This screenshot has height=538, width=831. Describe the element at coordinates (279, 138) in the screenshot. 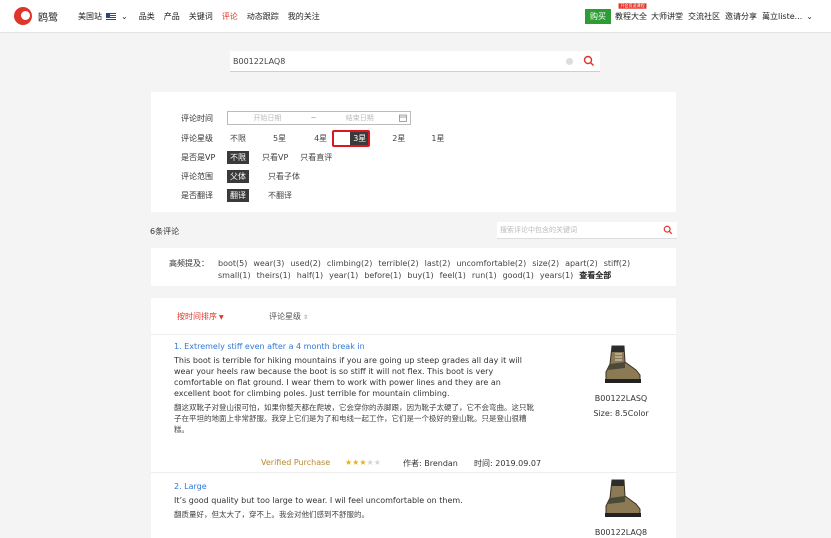

I see `rating-option-5: 5星` at that location.